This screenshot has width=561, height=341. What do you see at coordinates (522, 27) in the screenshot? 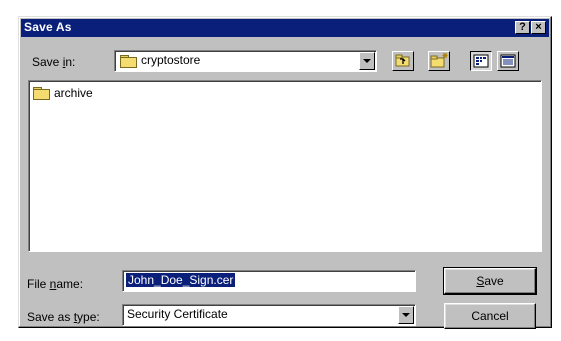
I see `help-button: ?` at bounding box center [522, 27].